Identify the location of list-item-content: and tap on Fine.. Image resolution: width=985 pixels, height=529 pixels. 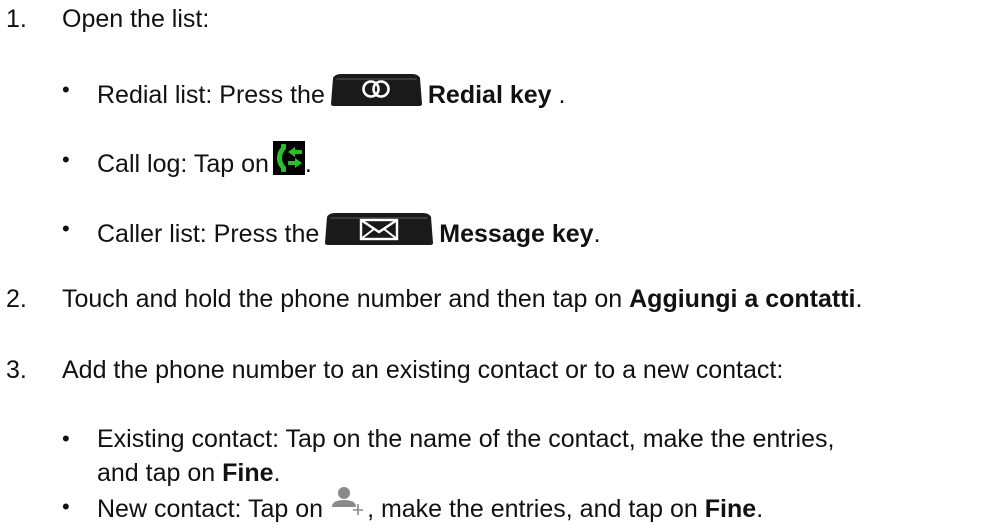
(188, 473).